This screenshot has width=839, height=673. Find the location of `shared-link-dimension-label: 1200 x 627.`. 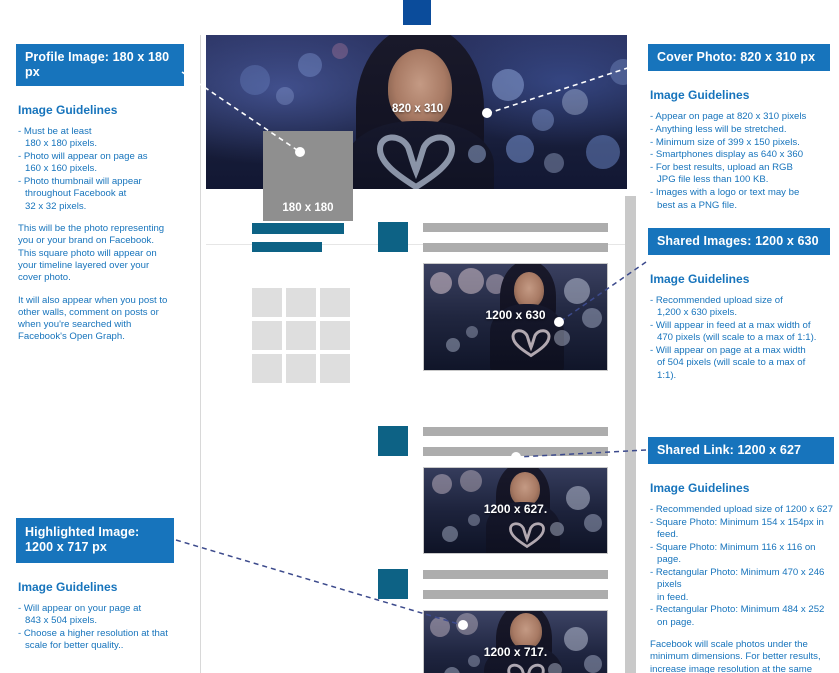

shared-link-dimension-label: 1200 x 627. is located at coordinates (515, 509).